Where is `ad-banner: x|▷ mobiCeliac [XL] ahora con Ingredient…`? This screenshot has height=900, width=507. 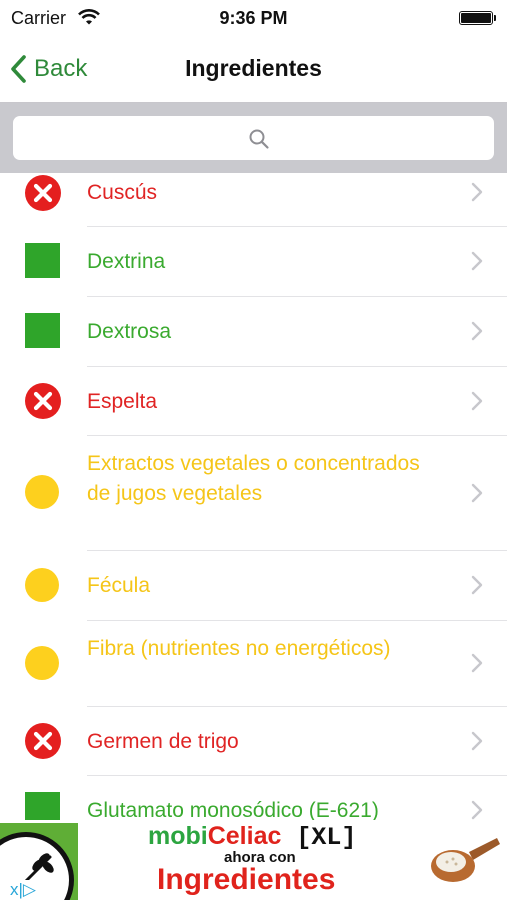
ad-banner: x|▷ mobiCeliac [XL] ahora con Ingredient… is located at coordinates (253, 860).